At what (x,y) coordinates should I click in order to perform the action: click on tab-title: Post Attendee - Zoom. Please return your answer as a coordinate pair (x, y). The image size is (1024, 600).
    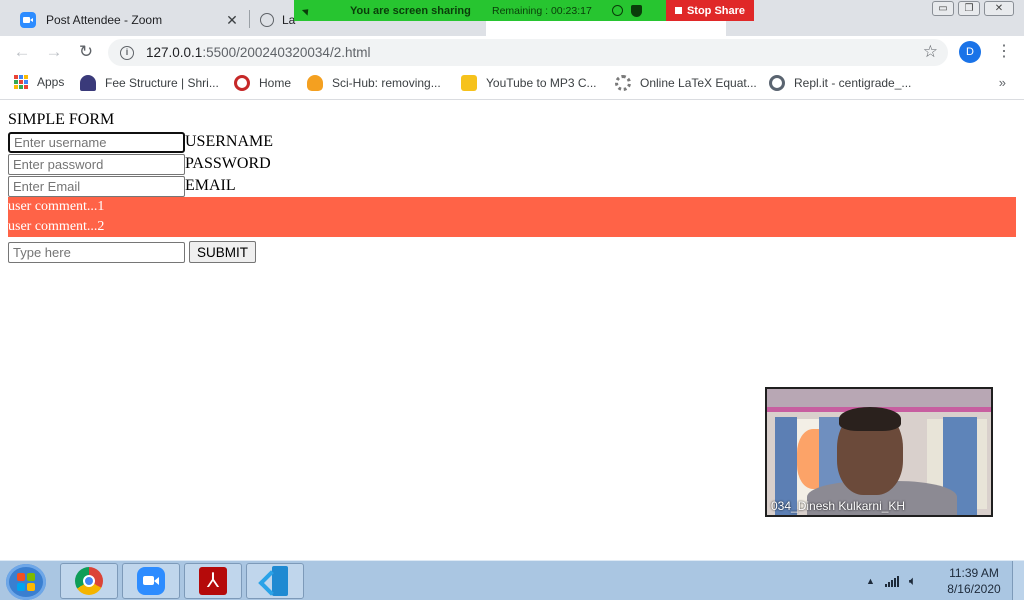
    Looking at the image, I should click on (104, 20).